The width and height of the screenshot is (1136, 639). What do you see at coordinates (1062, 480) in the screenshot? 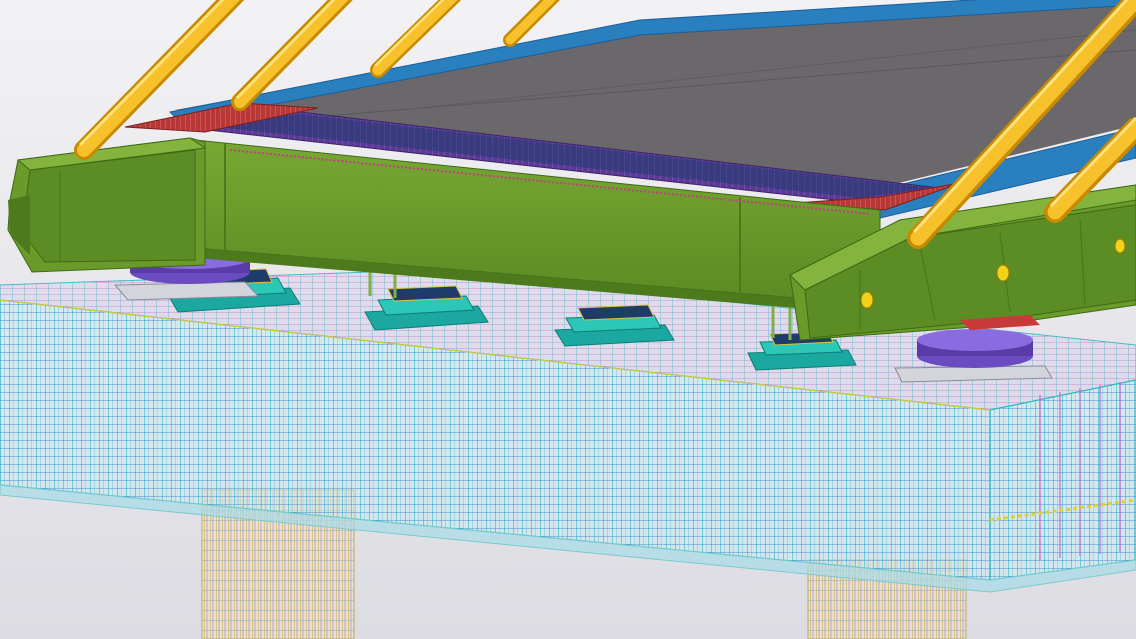
I see `pier-cap-end-face` at bounding box center [1062, 480].